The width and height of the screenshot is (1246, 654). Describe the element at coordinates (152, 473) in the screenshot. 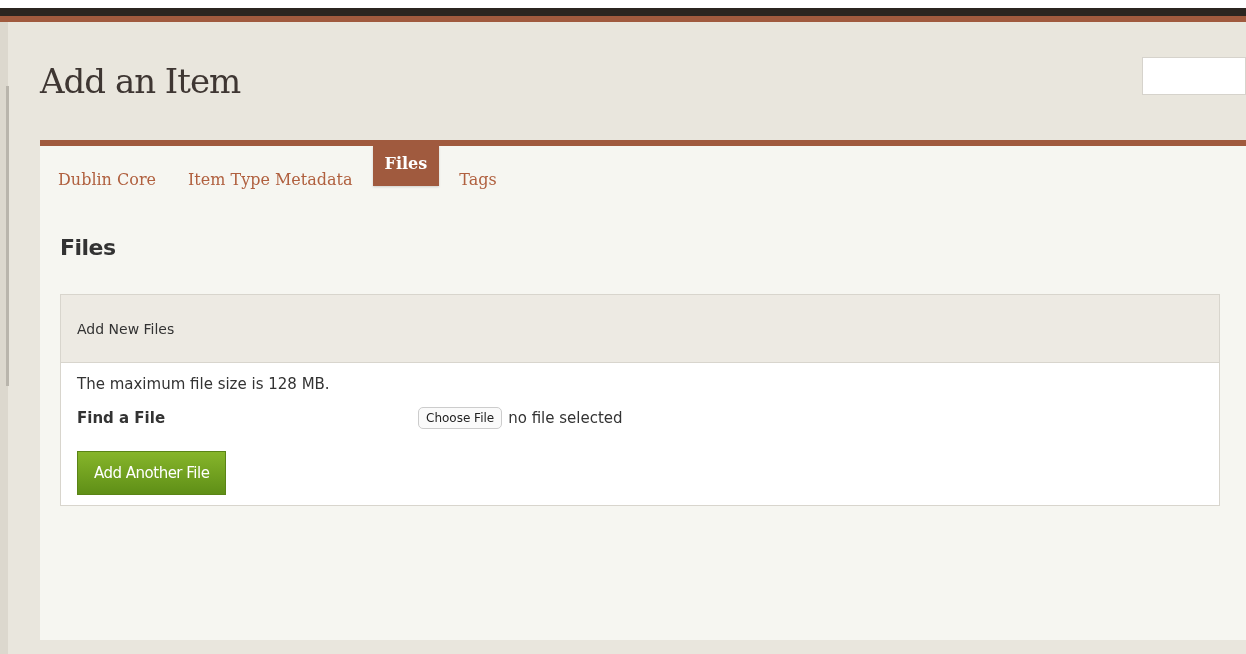

I see `add-file-button: Add Another File` at that location.